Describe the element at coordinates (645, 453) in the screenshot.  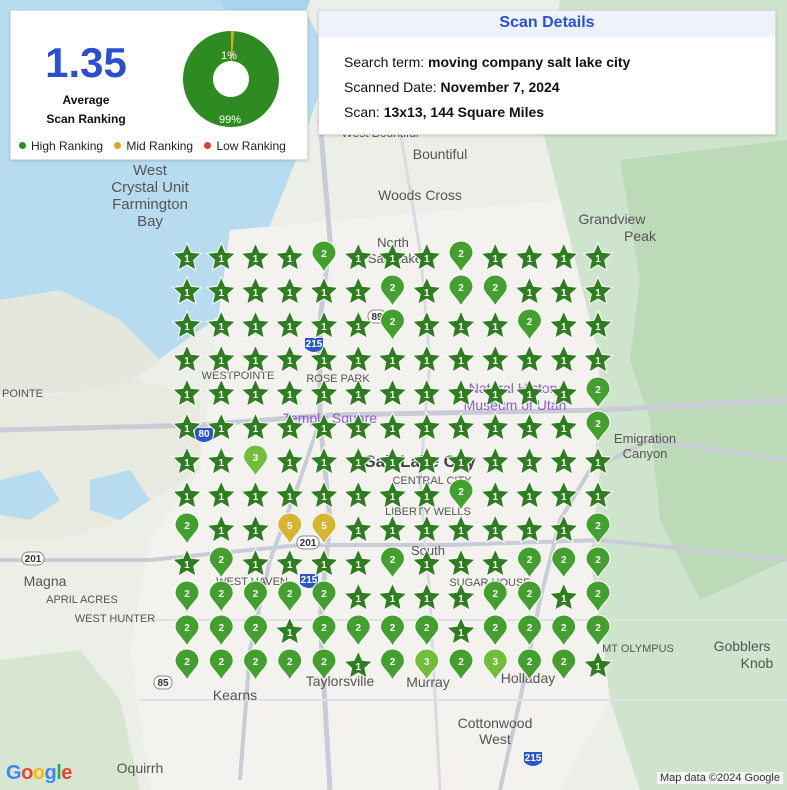
I see `map-label-canyon: Canyon` at that location.